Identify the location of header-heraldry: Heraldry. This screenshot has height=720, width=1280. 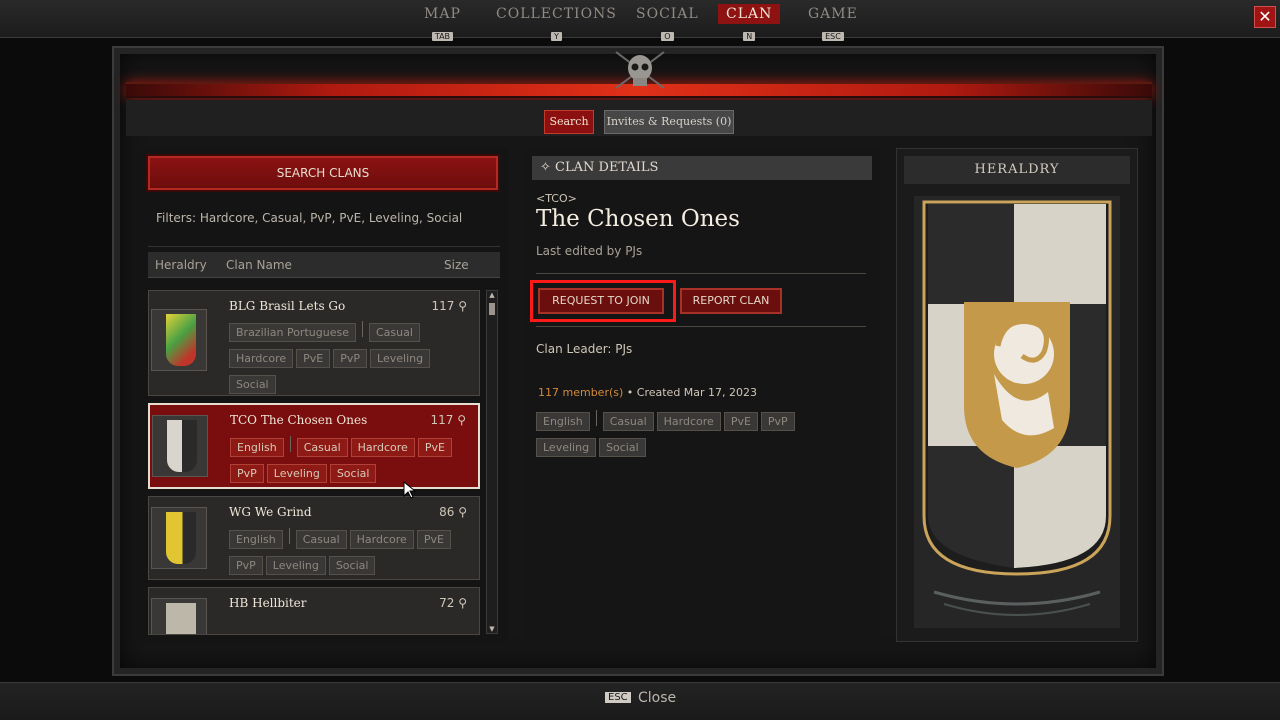
(181, 265).